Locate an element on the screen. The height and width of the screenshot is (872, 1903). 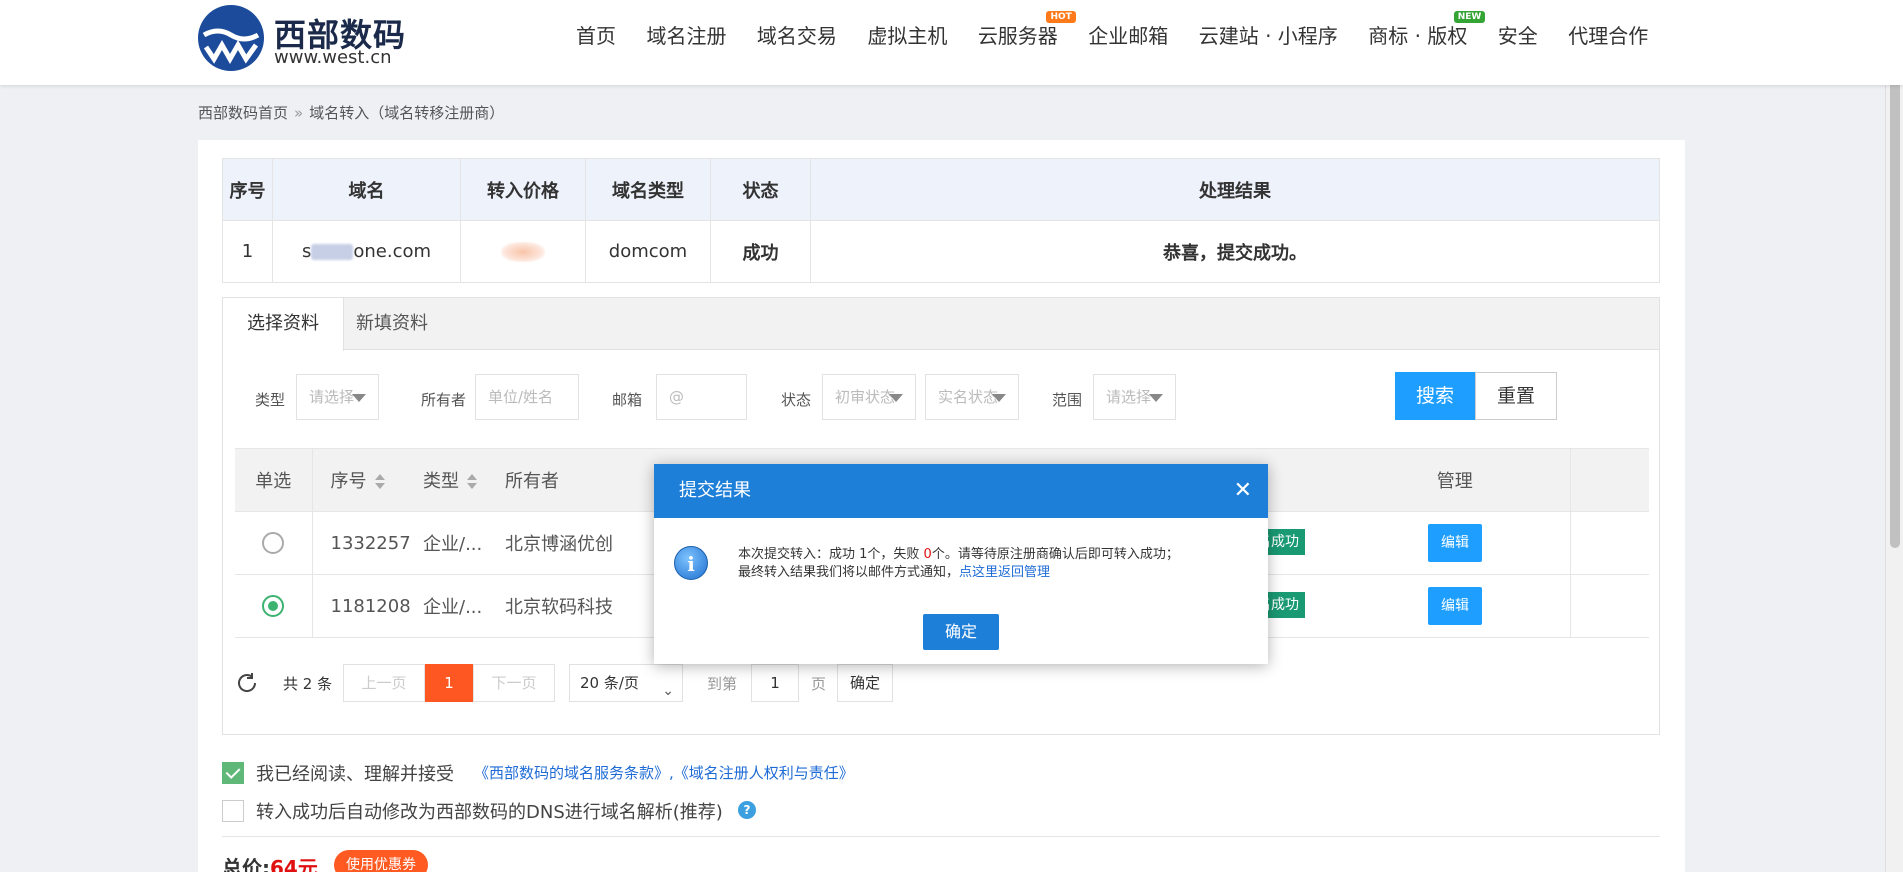
price-value: 64元 is located at coordinates (294, 864).